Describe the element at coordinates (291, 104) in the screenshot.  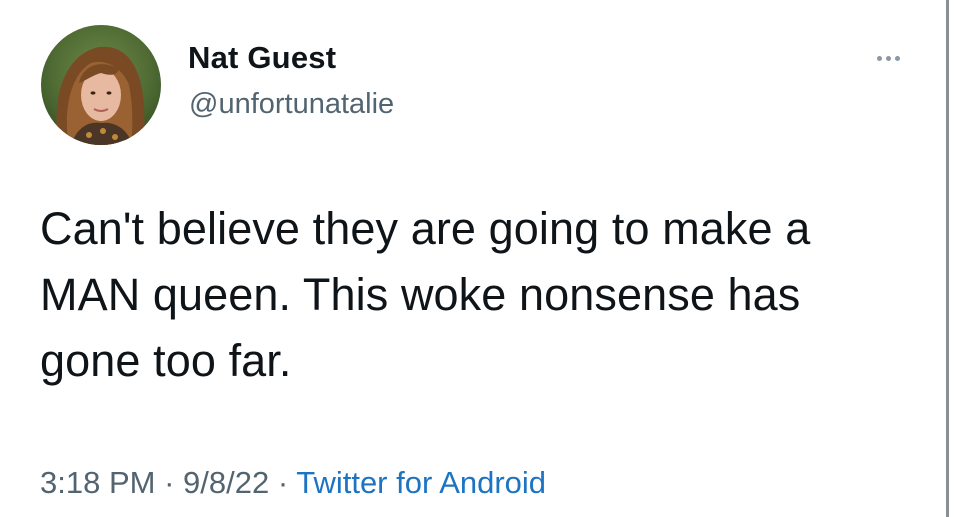
I see `user-handle: @unfortunatalie` at that location.